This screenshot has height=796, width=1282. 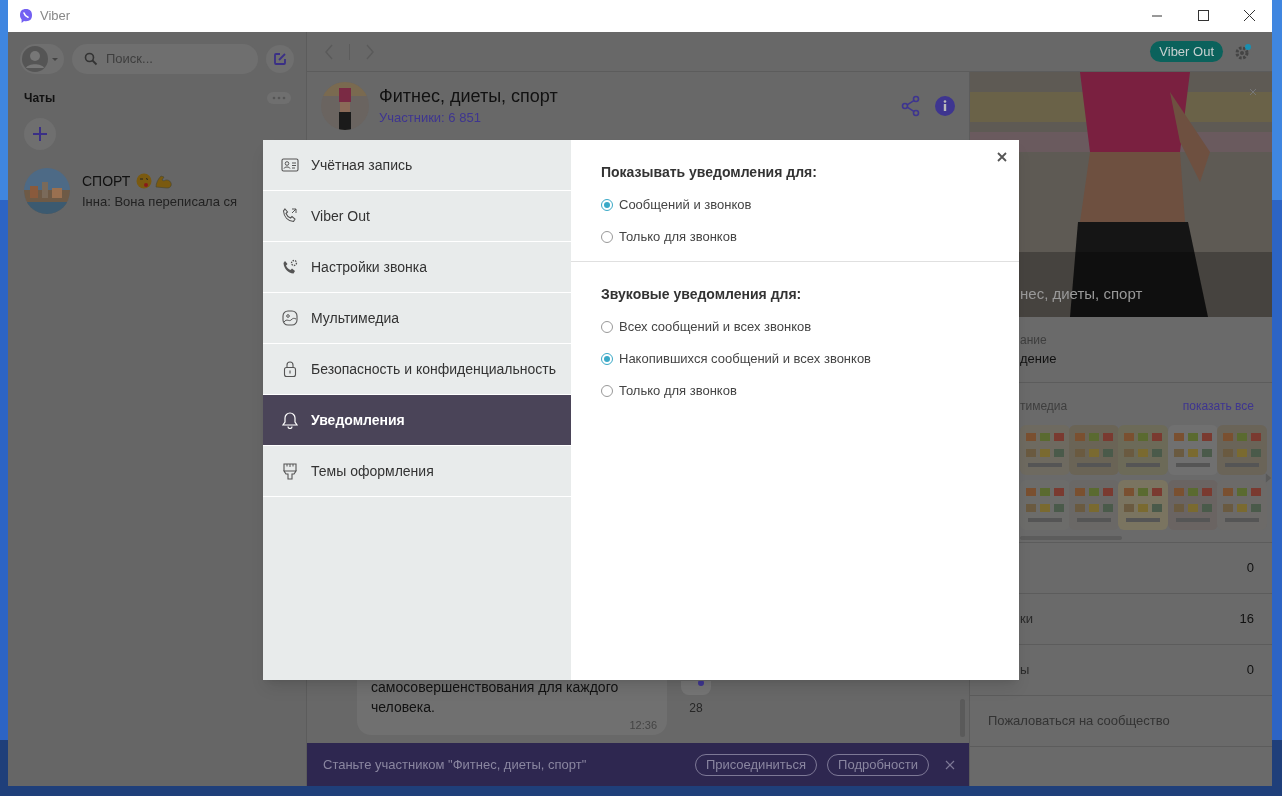 I want to click on banner-text: Станьте участником "Фитнес, диеты, спорт", so click(x=455, y=764).